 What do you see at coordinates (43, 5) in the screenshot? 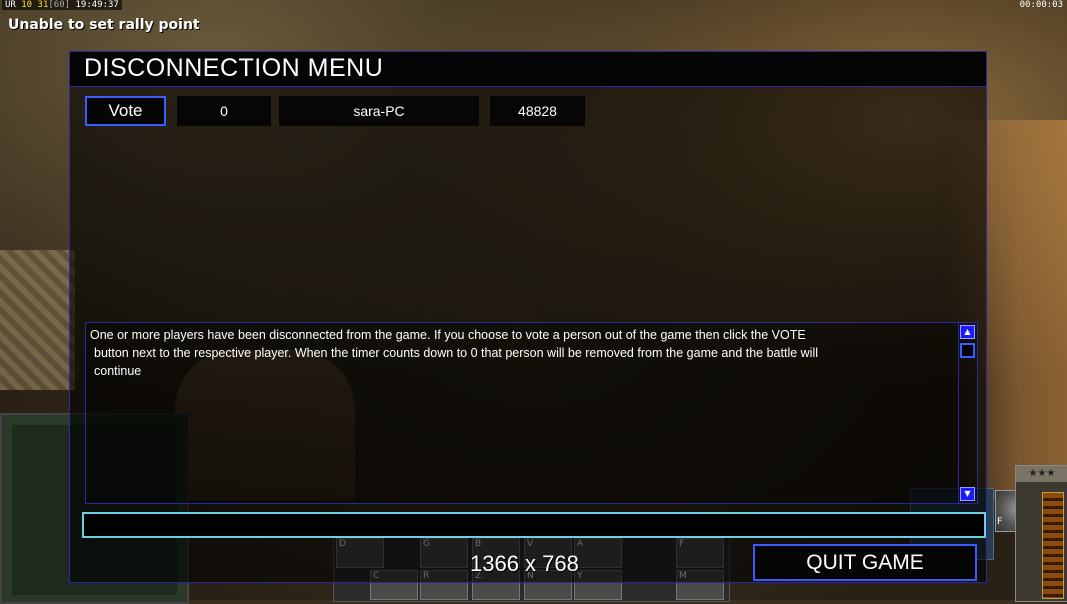
I see `hud-value-b: 31` at bounding box center [43, 5].